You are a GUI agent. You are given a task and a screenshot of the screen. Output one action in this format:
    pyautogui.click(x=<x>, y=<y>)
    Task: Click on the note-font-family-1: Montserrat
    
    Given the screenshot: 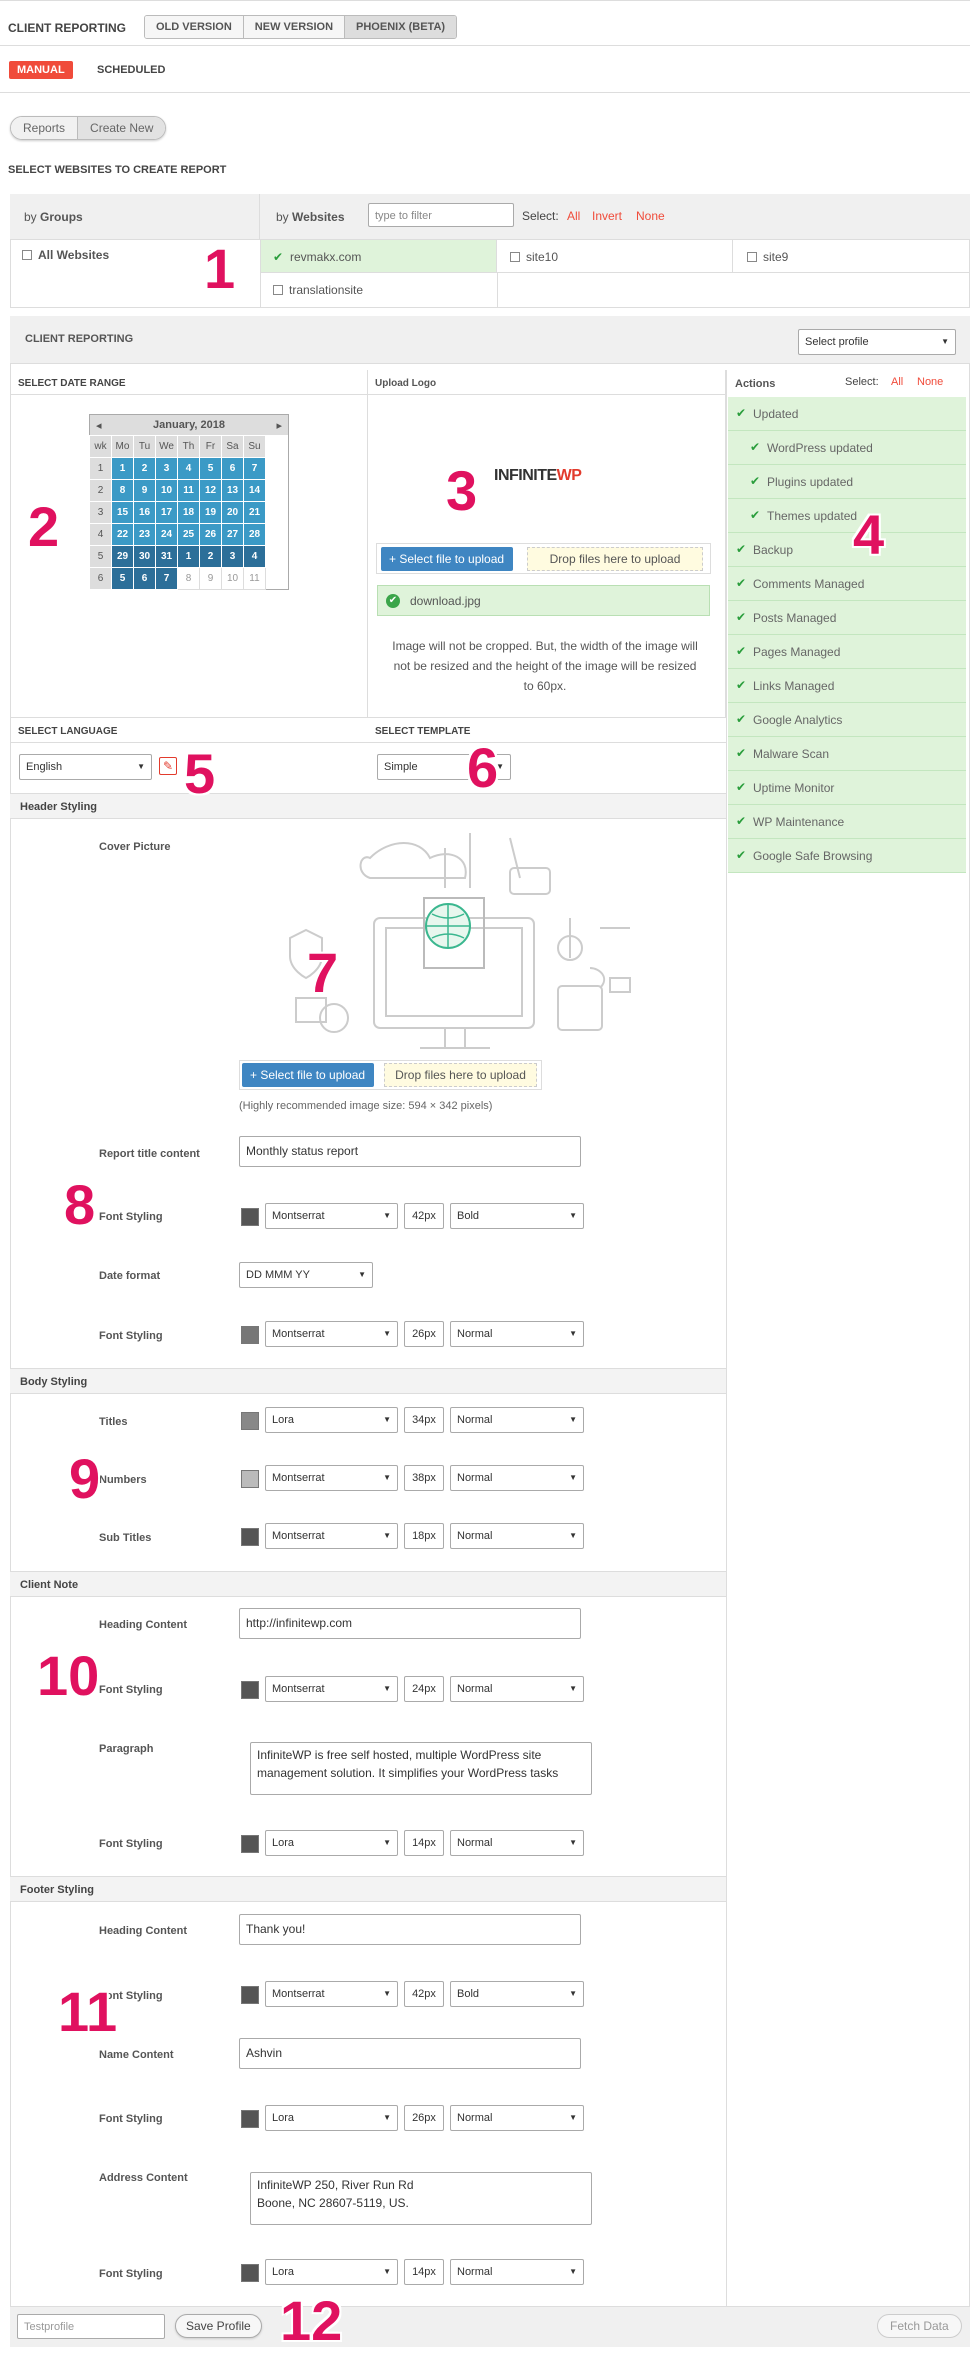 What is the action you would take?
    pyautogui.click(x=331, y=1689)
    